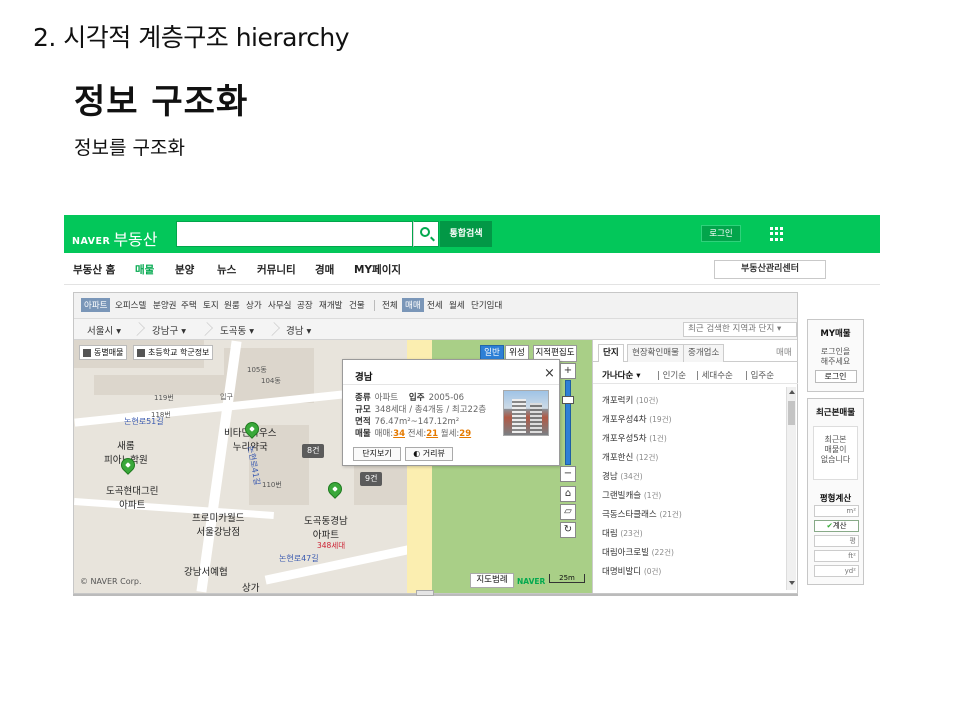  I want to click on zoom-slider-handle, so click(568, 400).